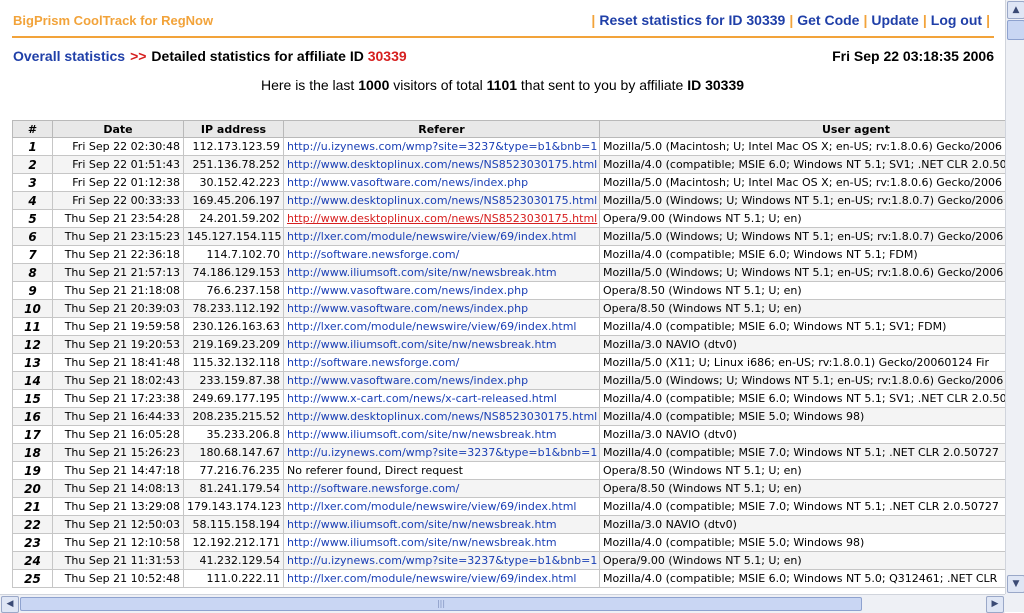  What do you see at coordinates (32, 416) in the screenshot?
I see `row-number-cell: 16` at bounding box center [32, 416].